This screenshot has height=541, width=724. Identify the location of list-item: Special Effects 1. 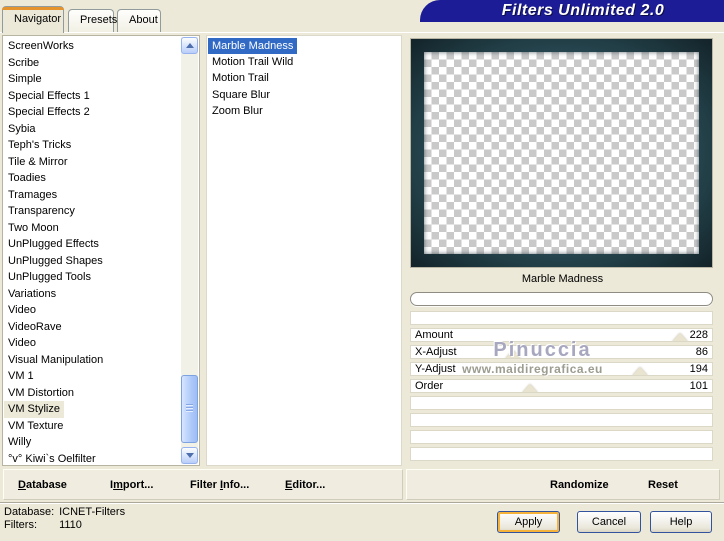
(92, 96).